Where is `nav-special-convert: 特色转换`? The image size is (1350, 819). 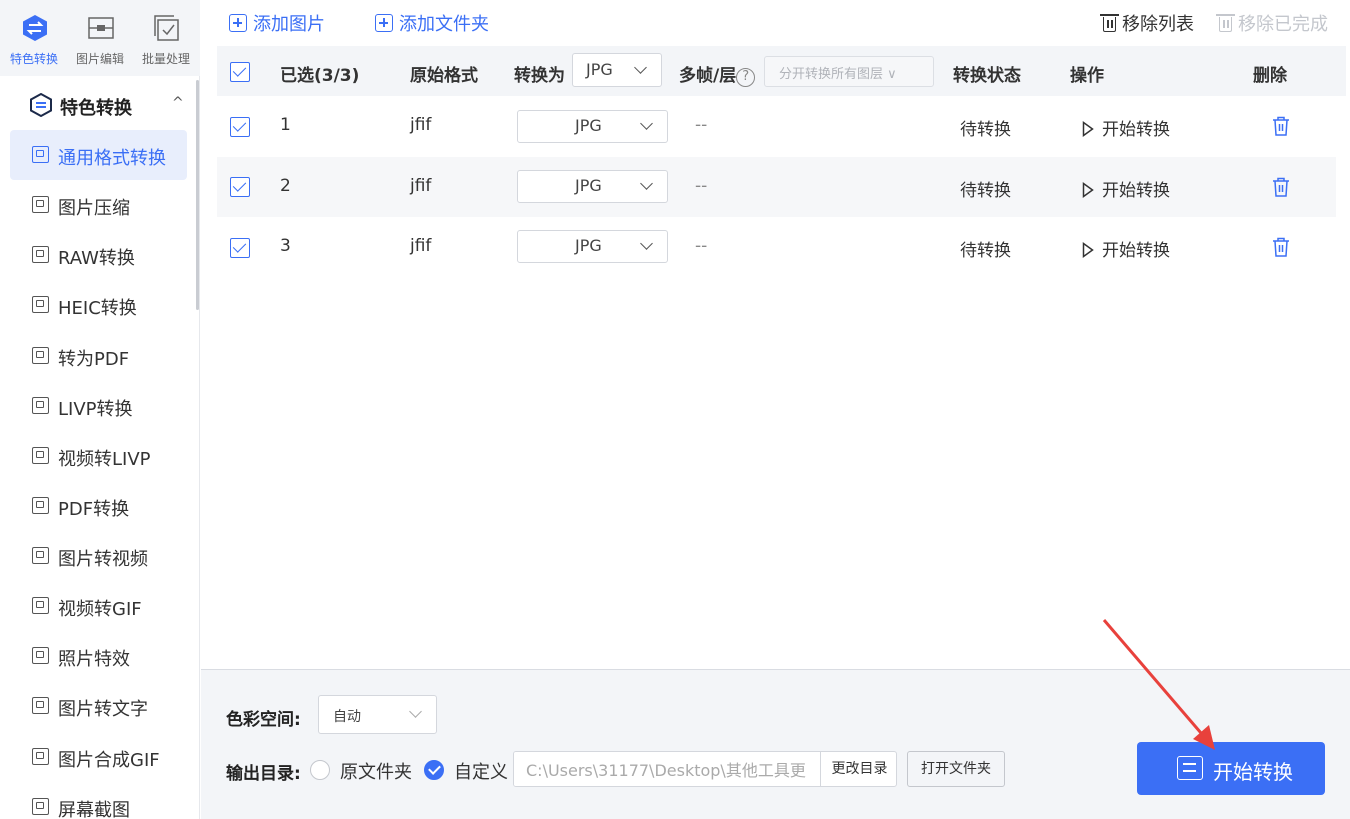
nav-special-convert: 特色转换 is located at coordinates (34, 39).